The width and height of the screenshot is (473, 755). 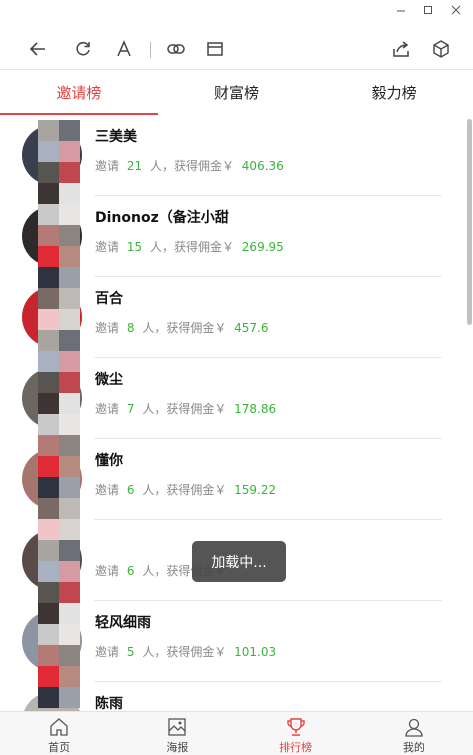 I want to click on scrollbar-thumb, so click(x=469, y=222).